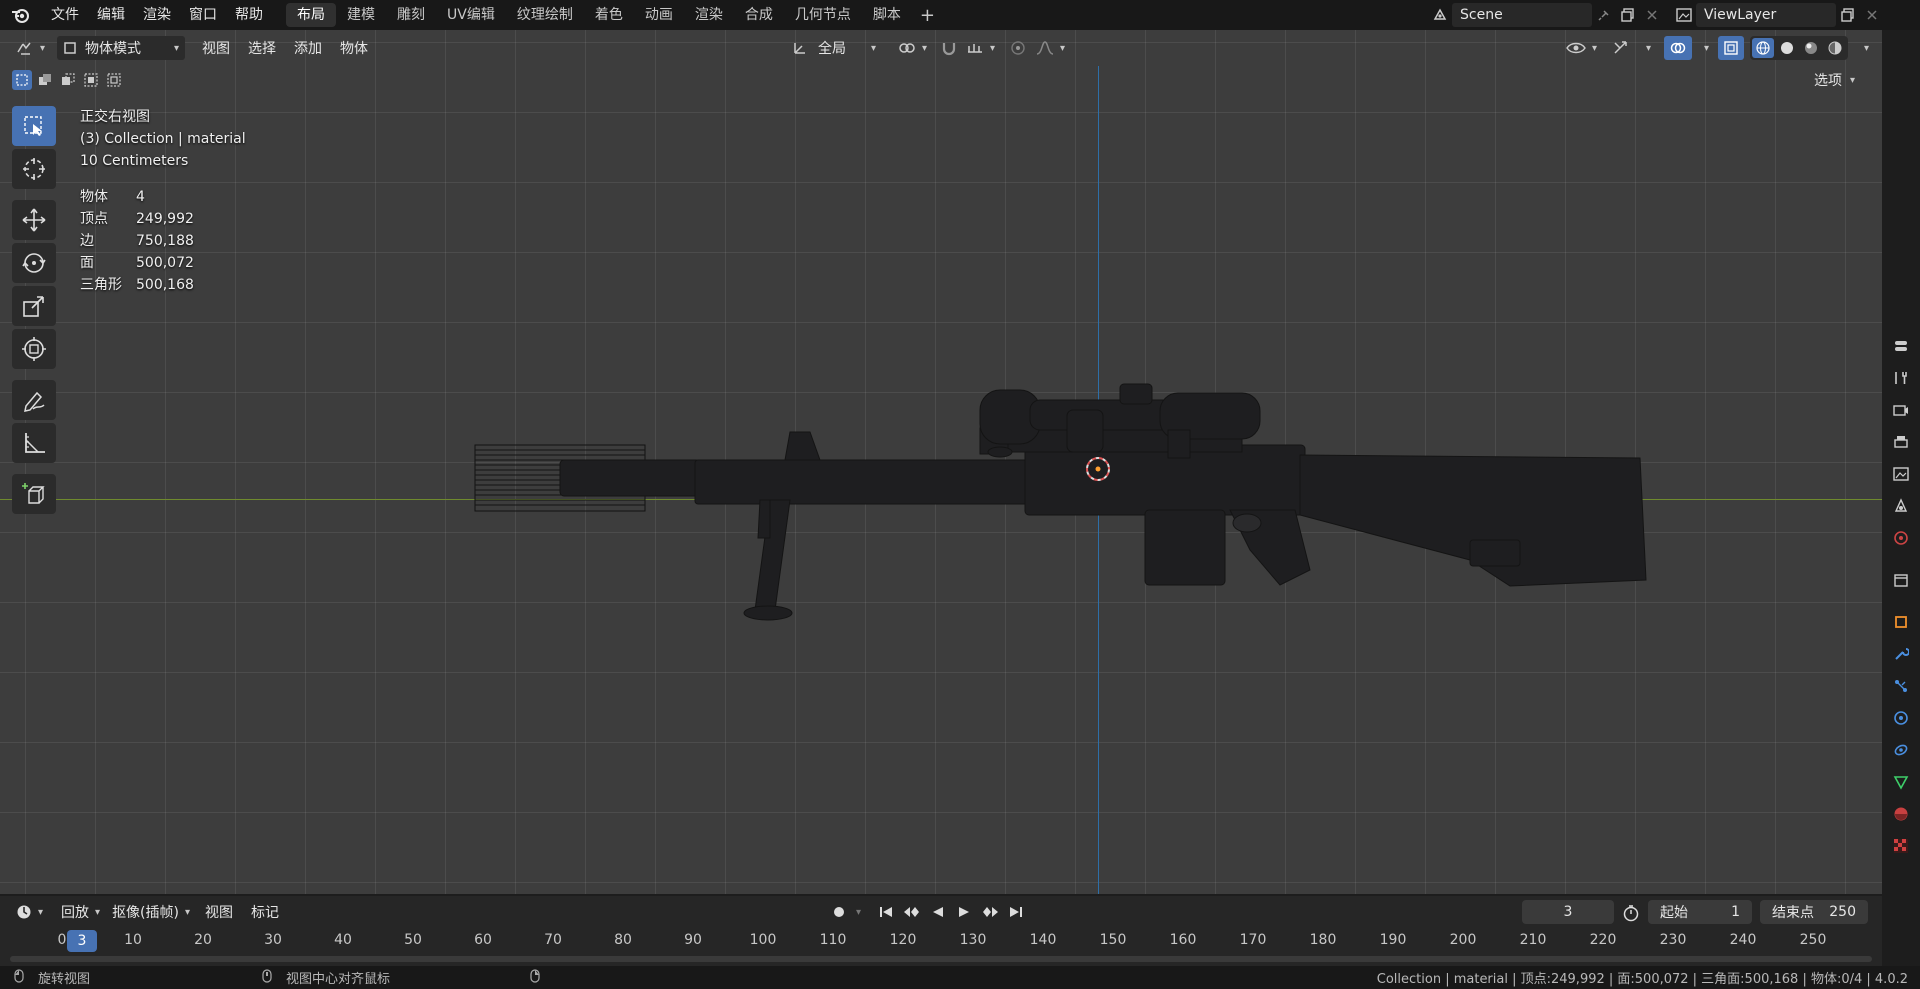  I want to click on object-tab, so click(1901, 622).